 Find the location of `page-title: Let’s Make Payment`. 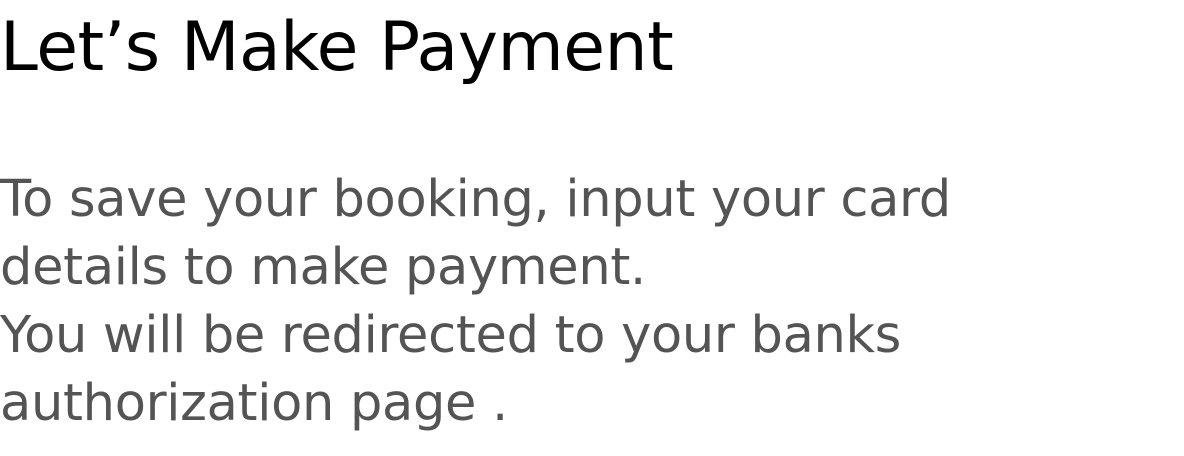

page-title: Let’s Make Payment is located at coordinates (337, 47).